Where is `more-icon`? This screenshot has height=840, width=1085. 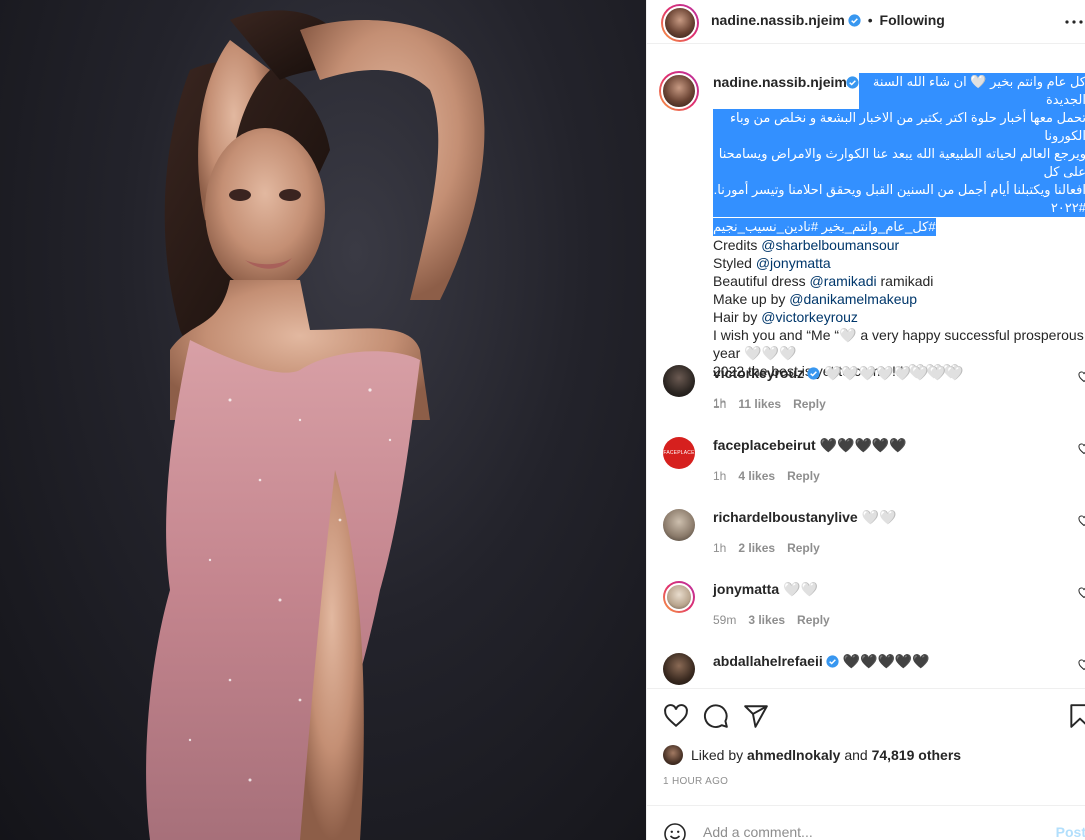 more-icon is located at coordinates (1073, 22).